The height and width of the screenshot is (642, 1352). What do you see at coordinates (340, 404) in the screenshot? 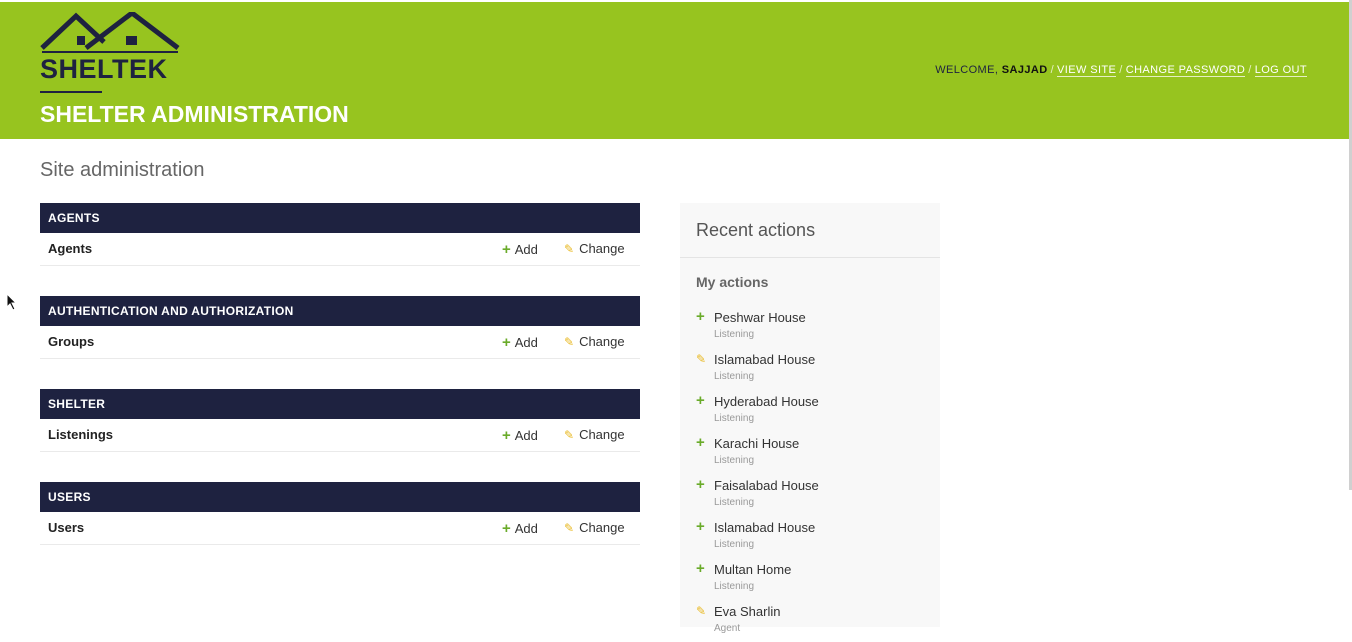
I see `module-caption: SHELTER` at bounding box center [340, 404].